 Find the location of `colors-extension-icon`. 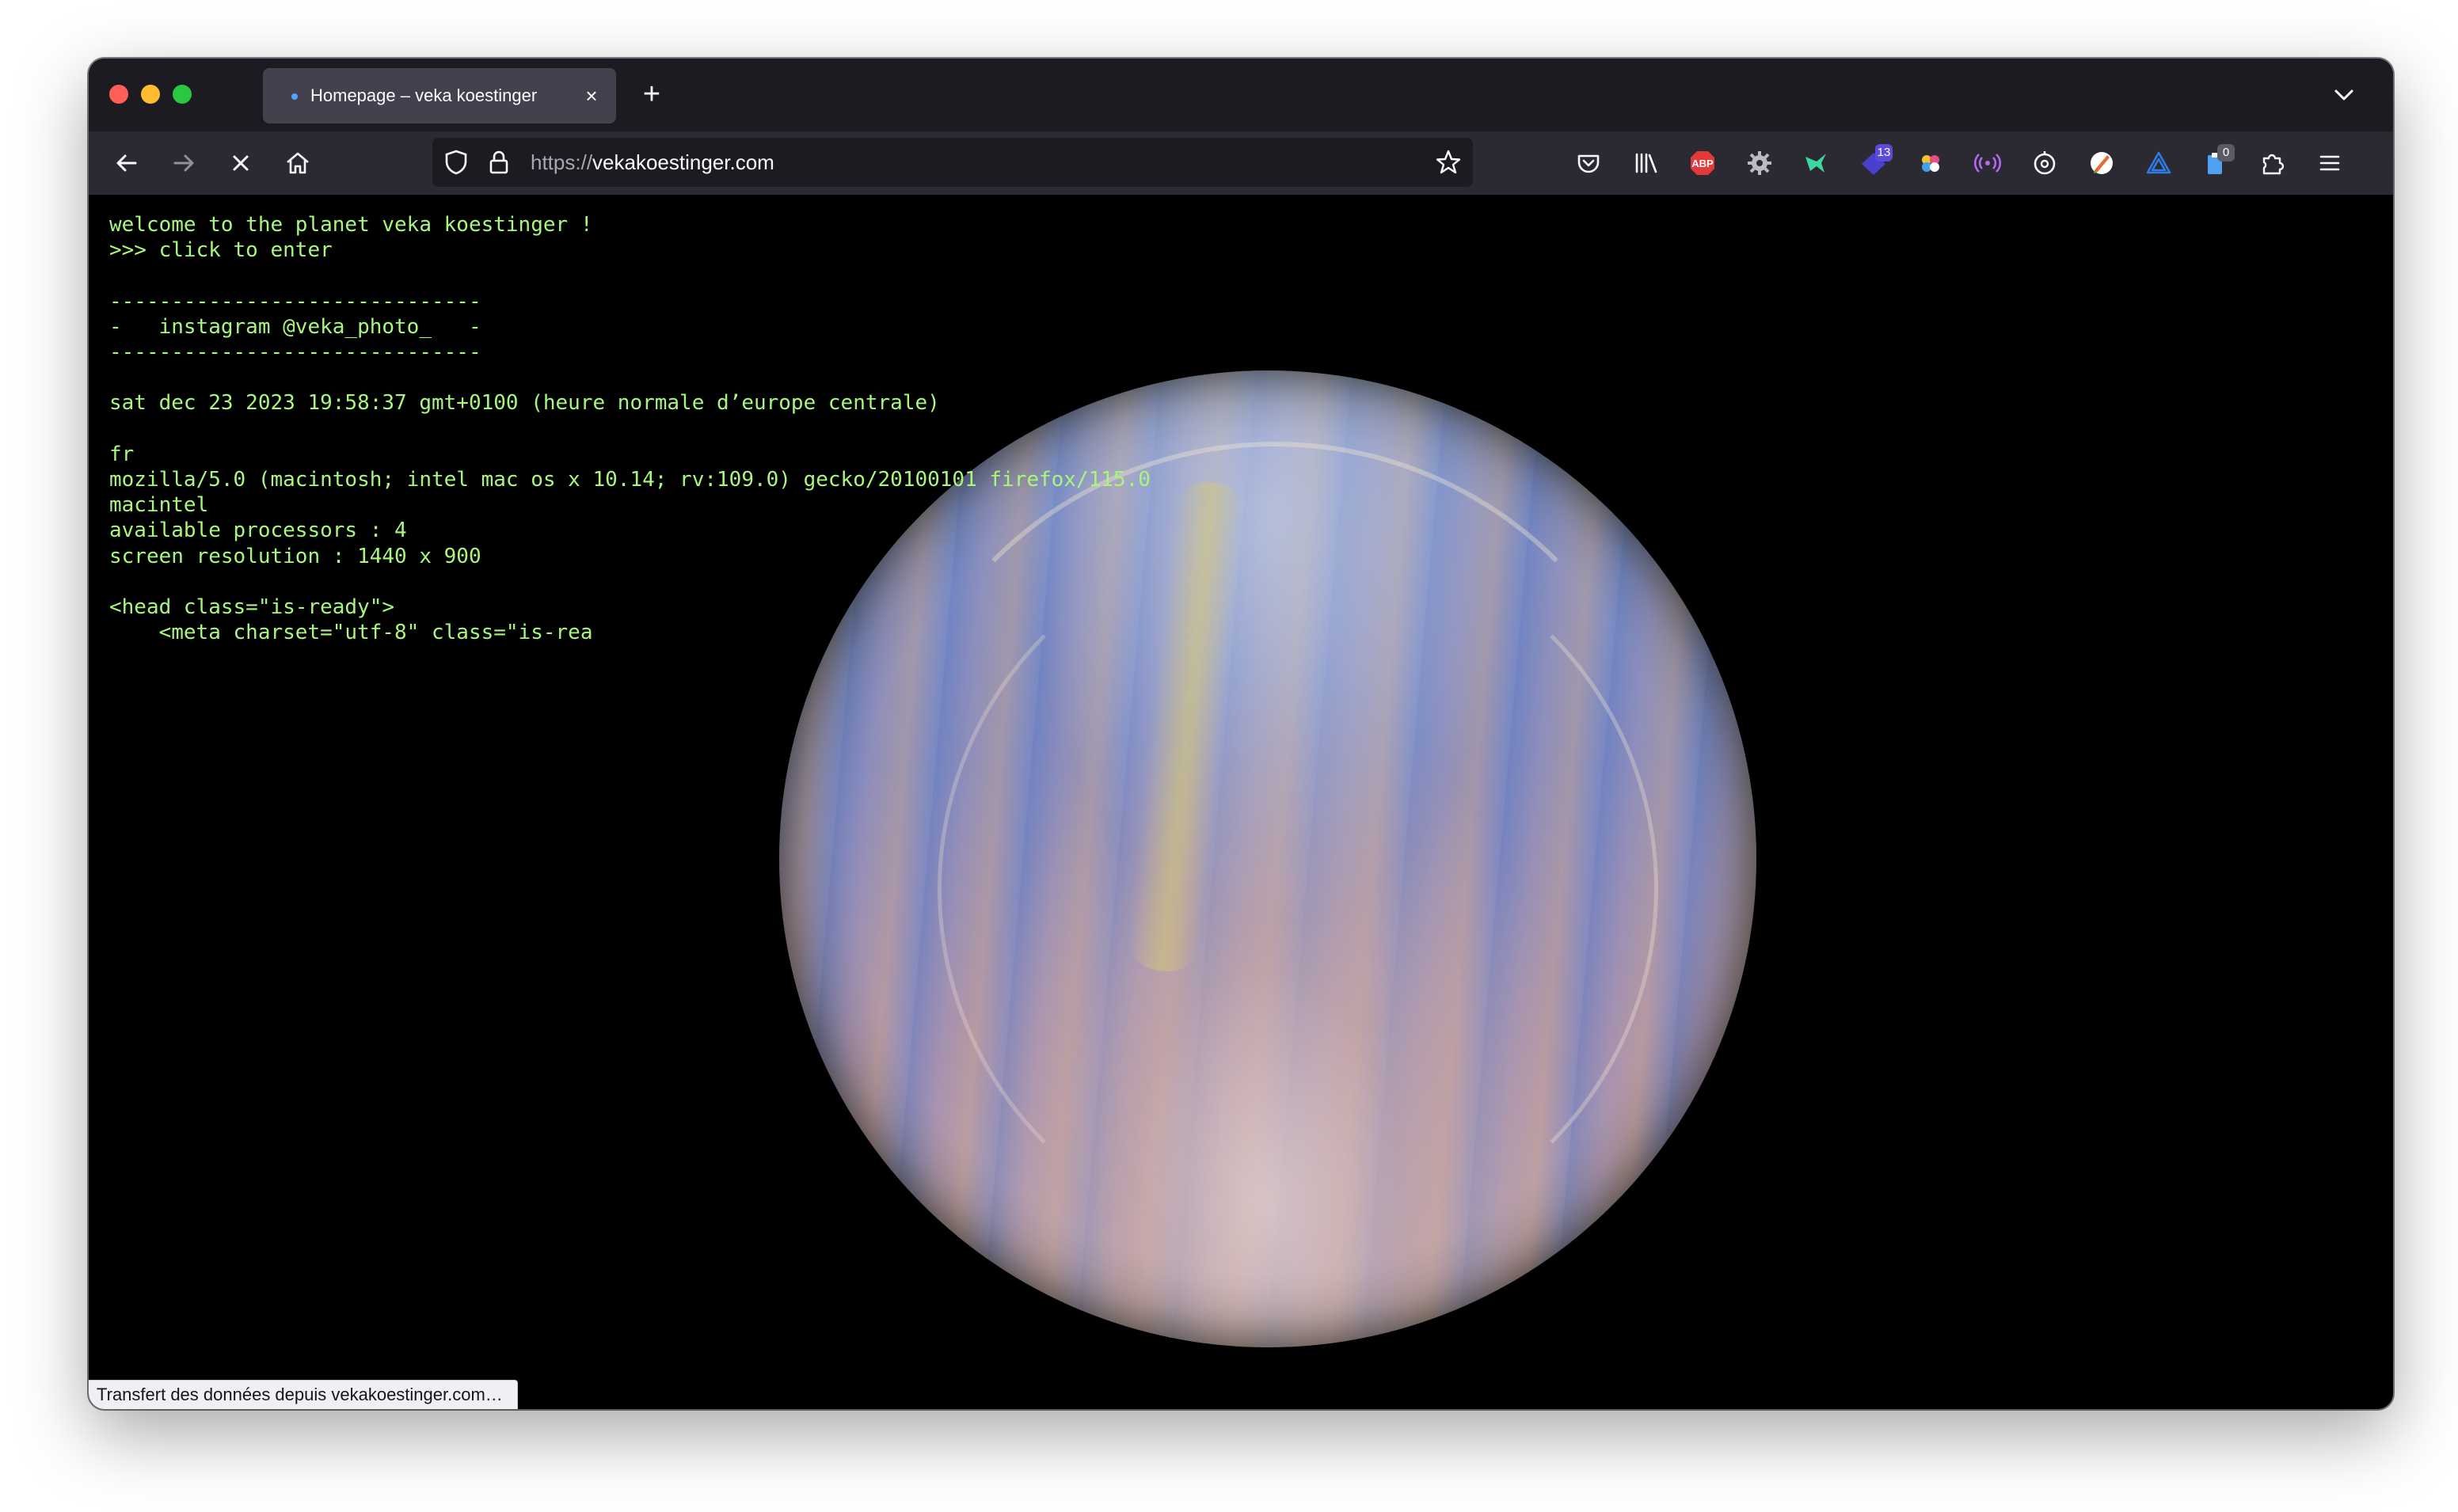

colors-extension-icon is located at coordinates (1930, 163).